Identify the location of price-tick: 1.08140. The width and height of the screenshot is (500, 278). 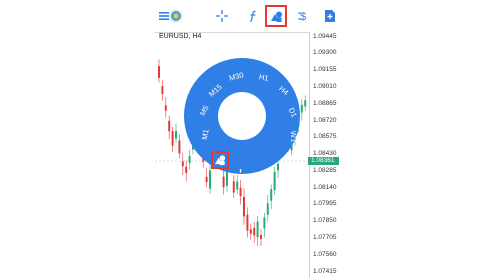
(325, 187).